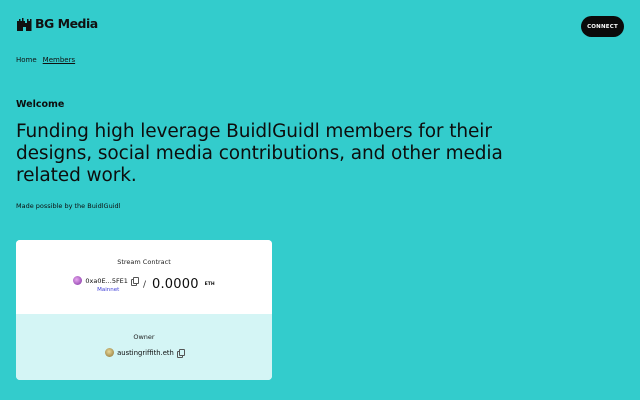 Image resolution: width=640 pixels, height=400 pixels. What do you see at coordinates (40, 104) in the screenshot?
I see `welcome-heading: Welcome` at bounding box center [40, 104].